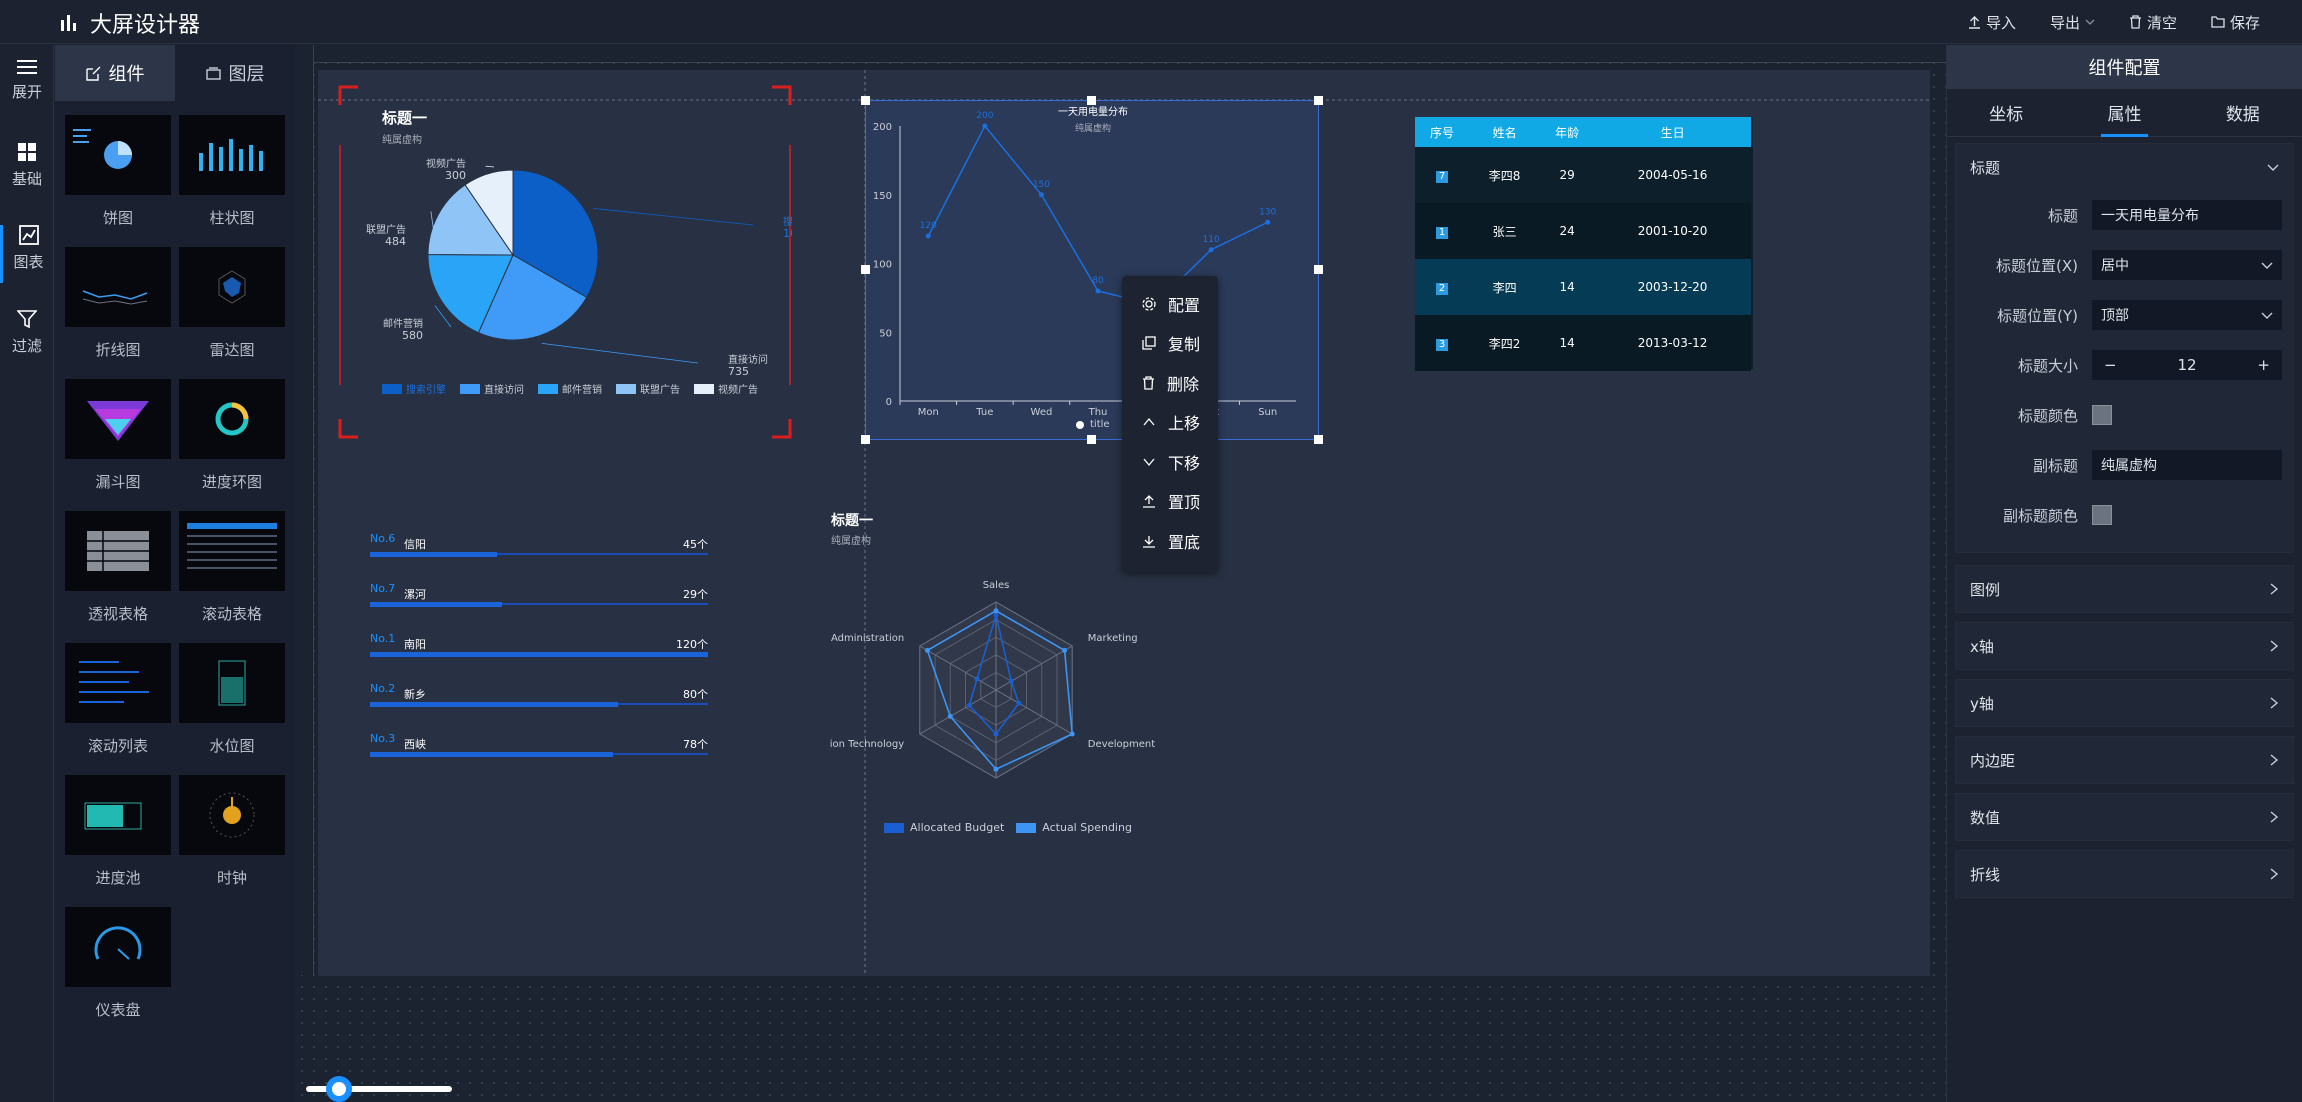 This screenshot has width=2302, height=1102. I want to click on resize-handle-w, so click(865, 269).